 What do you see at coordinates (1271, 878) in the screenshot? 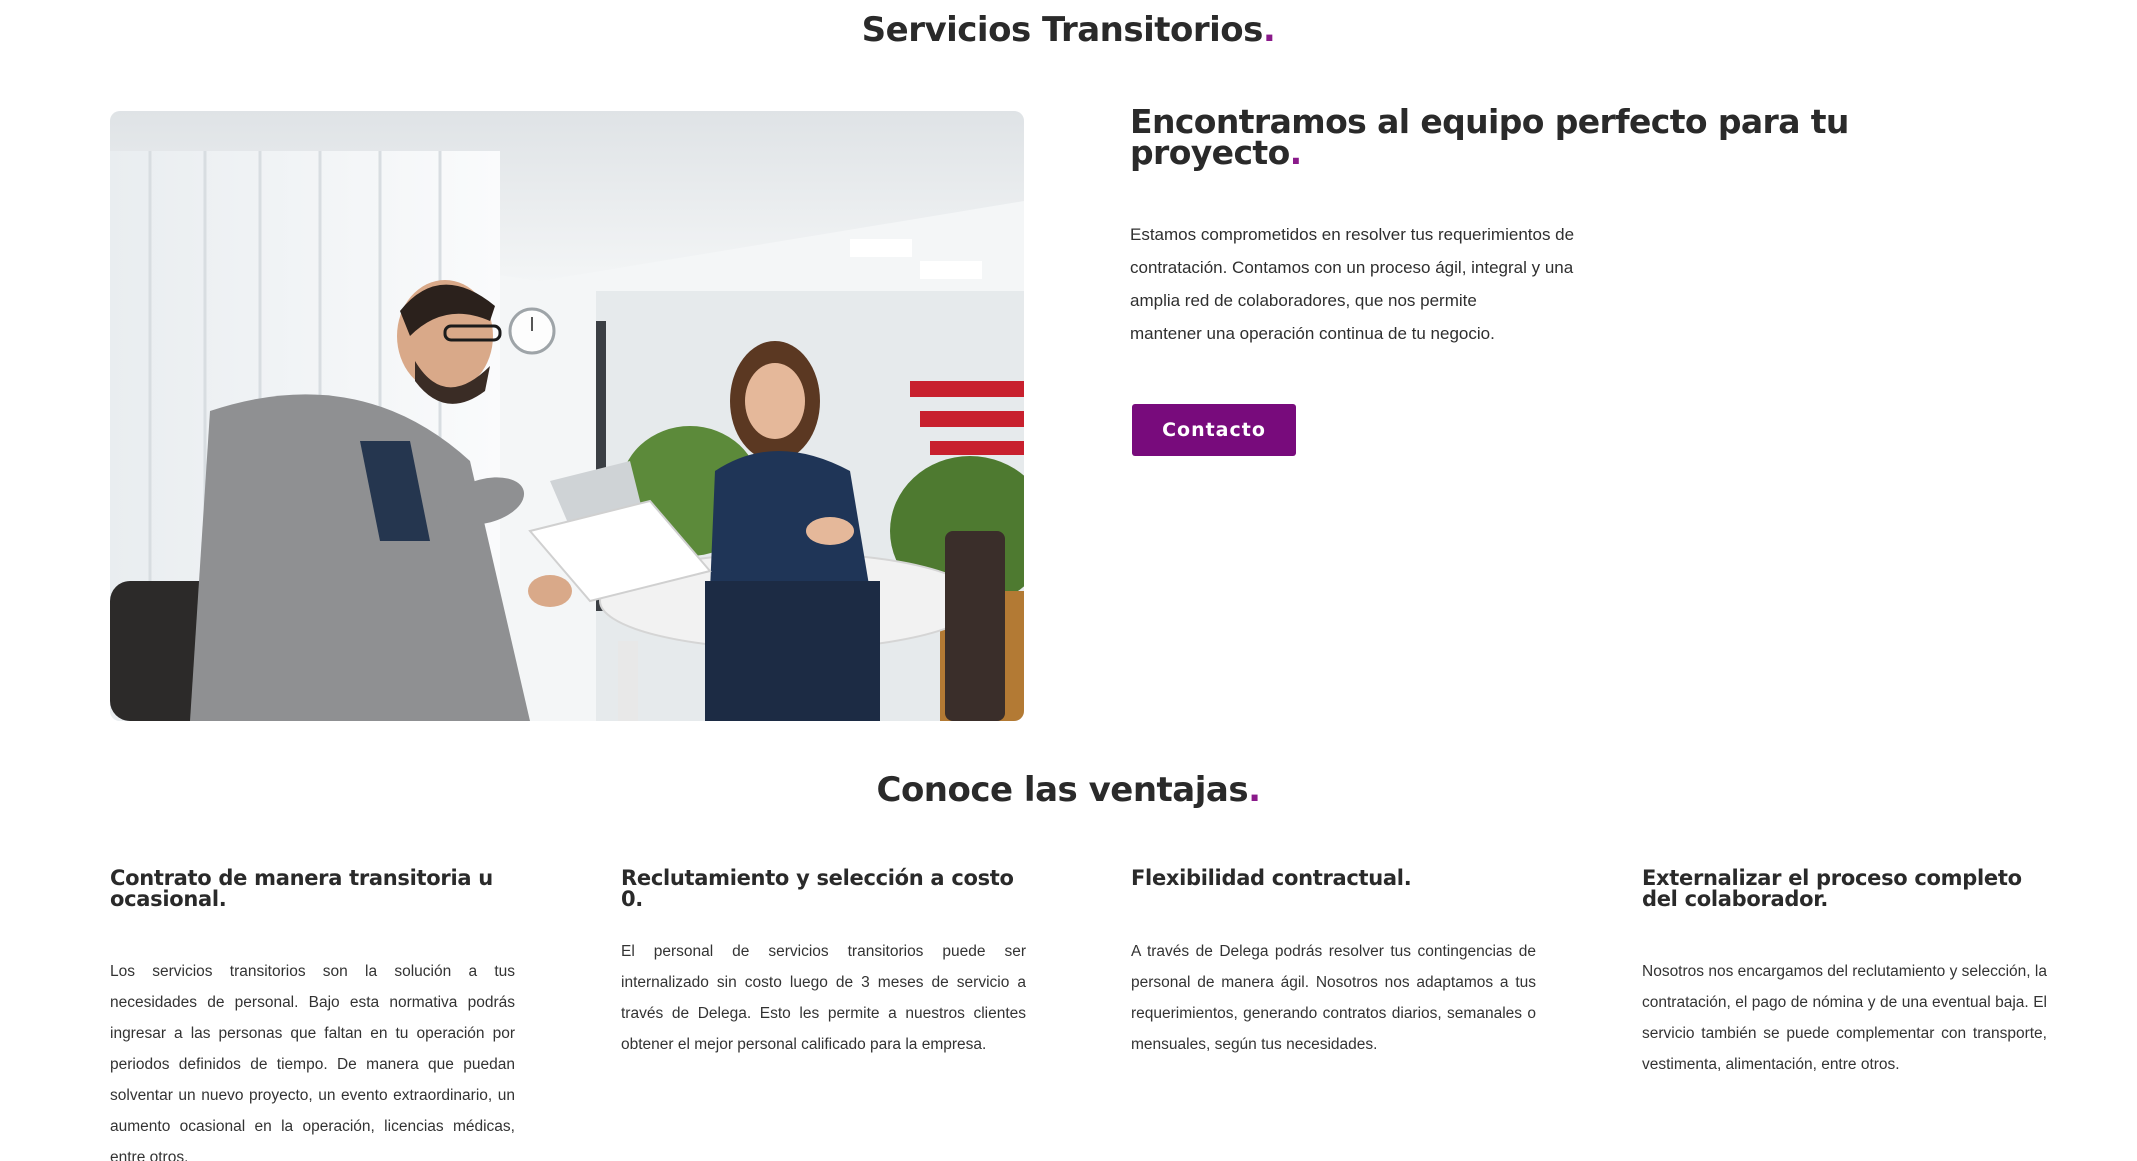
I see `benefit-title: Flexibilidad contractual.` at bounding box center [1271, 878].